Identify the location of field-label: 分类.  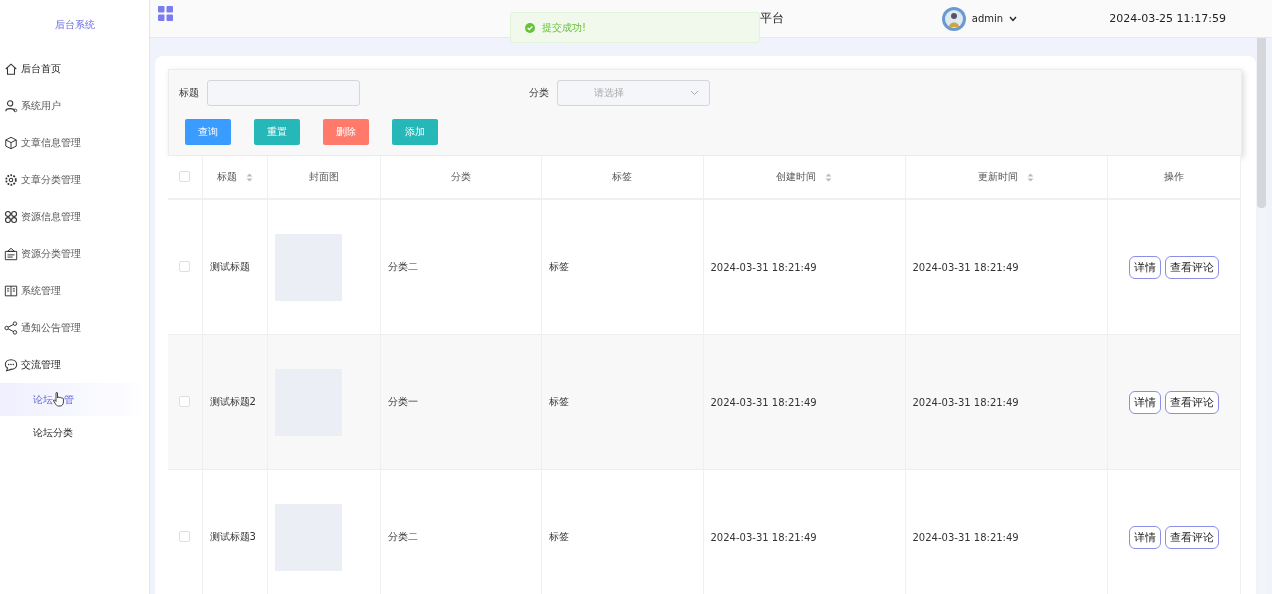
(539, 93).